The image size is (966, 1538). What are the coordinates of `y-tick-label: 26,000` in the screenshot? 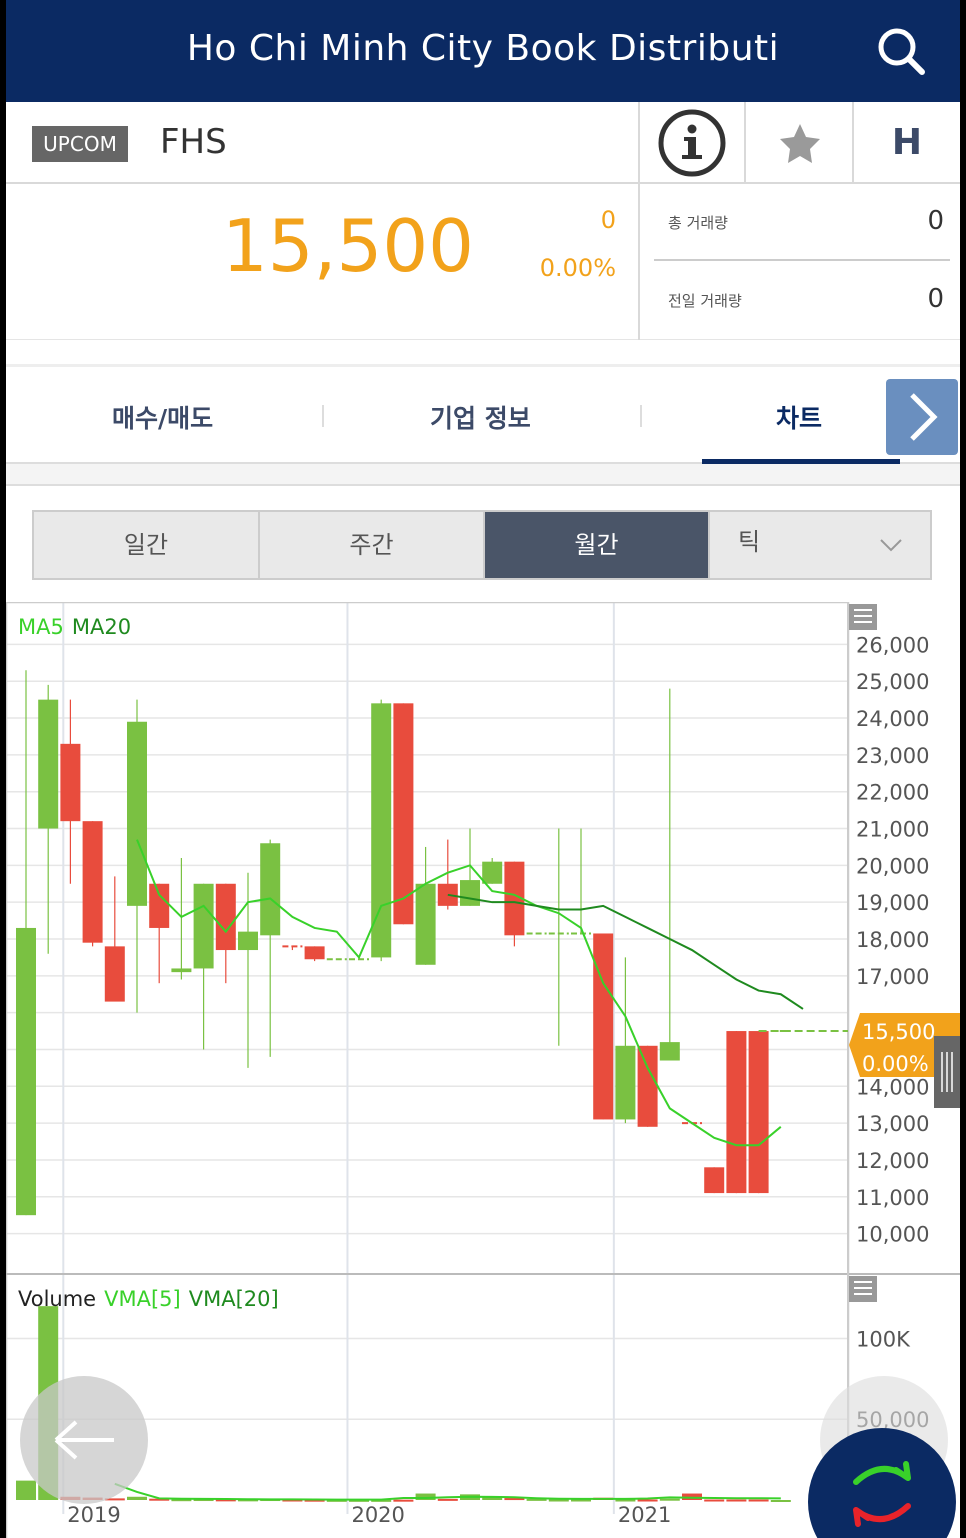 It's located at (892, 645).